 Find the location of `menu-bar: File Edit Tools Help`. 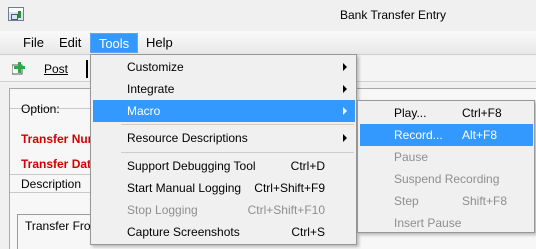

menu-bar: File Edit Tools Help is located at coordinates (268, 43).